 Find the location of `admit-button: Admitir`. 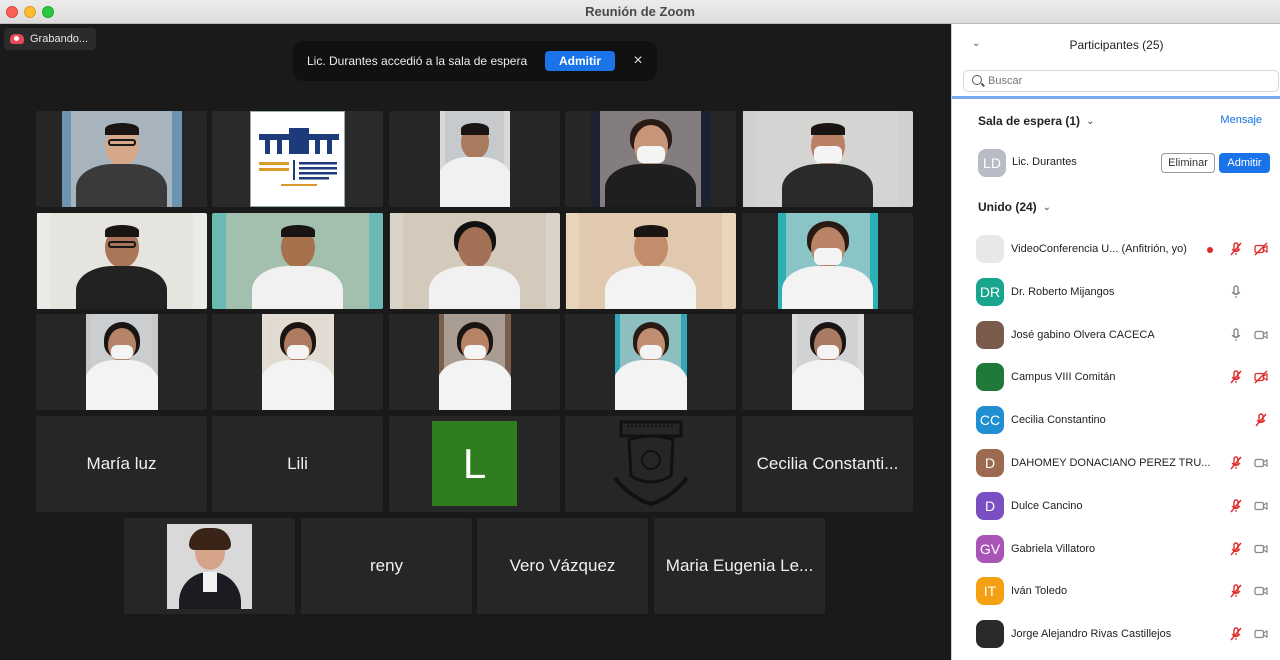

admit-button: Admitir is located at coordinates (580, 61).